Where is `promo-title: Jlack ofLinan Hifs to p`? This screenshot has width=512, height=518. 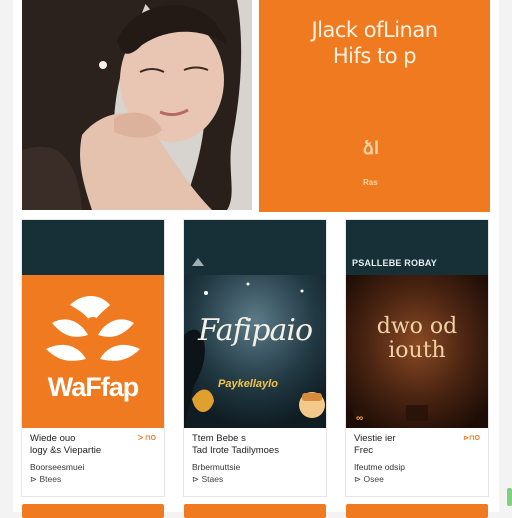
promo-title: Jlack ofLinan Hifs to p is located at coordinates (374, 43).